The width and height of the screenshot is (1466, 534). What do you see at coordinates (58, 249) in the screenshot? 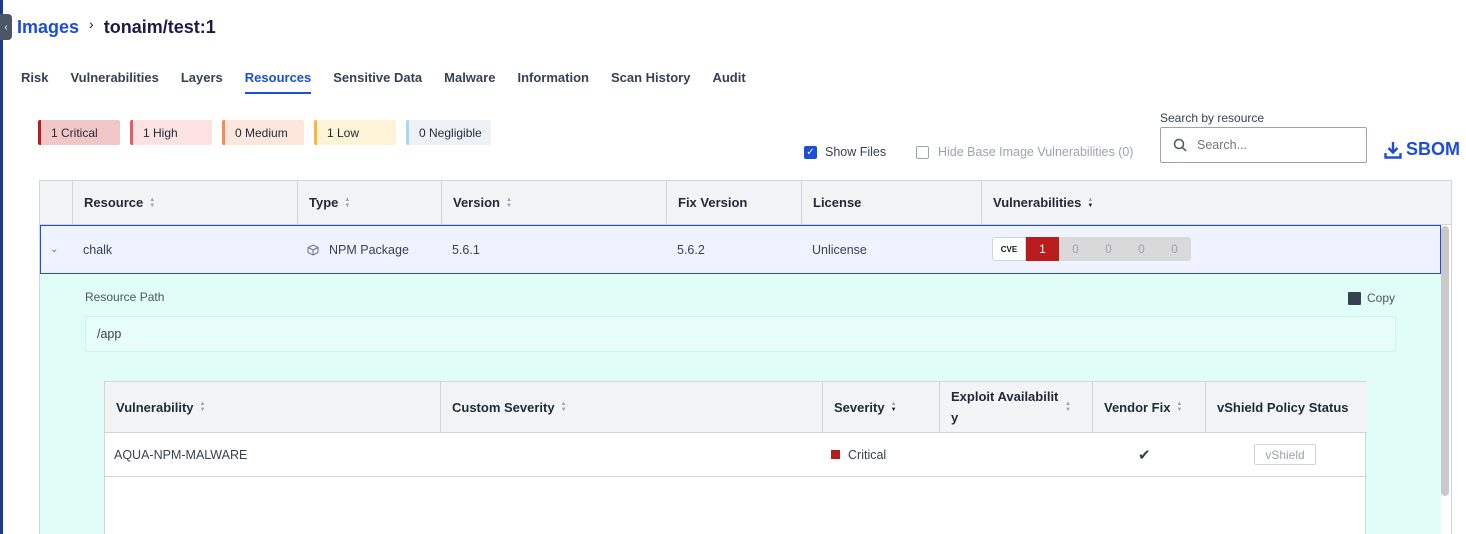
I see `chevron-down-icon: ⌄` at bounding box center [58, 249].